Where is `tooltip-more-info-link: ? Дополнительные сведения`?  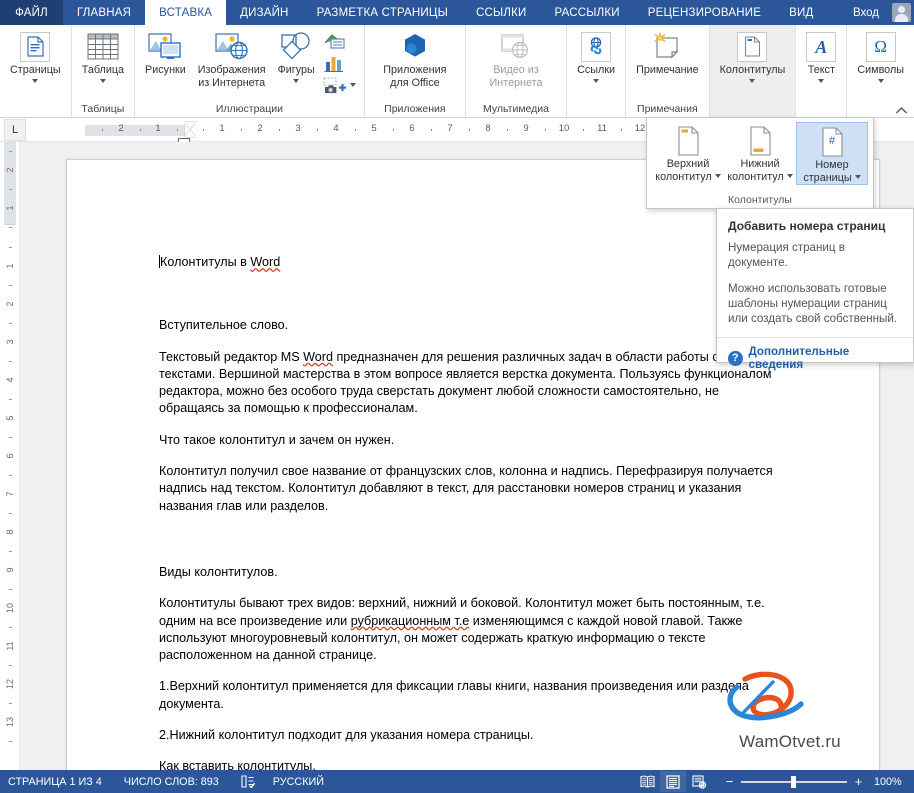
tooltip-more-info-link: ? Дополнительные сведения is located at coordinates (815, 358).